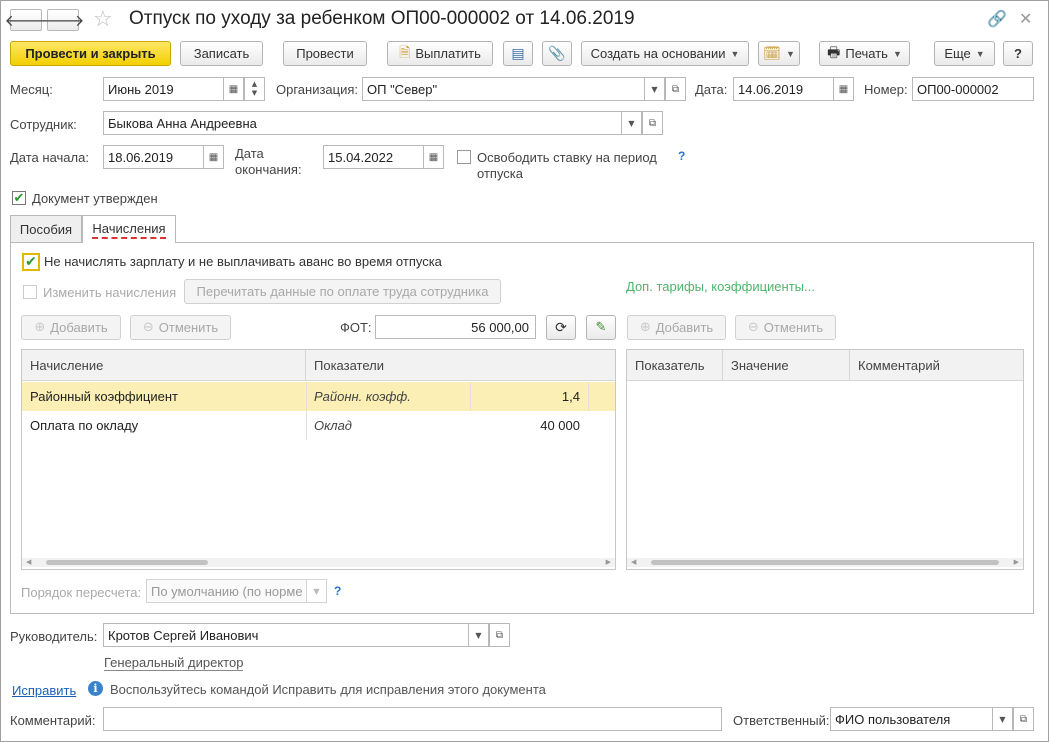  Describe the element at coordinates (286, 635) in the screenshot. I see `manager-field: Кротов Сергей Иванович` at that location.